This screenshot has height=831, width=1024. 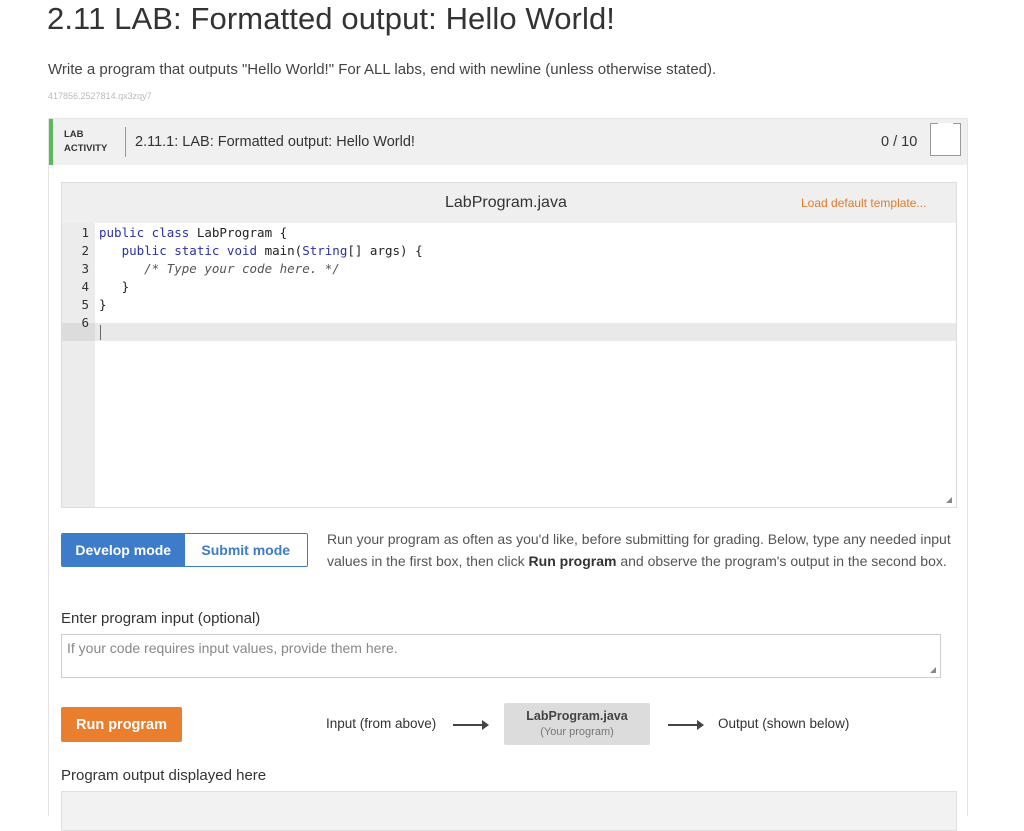 What do you see at coordinates (114, 286) in the screenshot?
I see `code-line-4: }` at bounding box center [114, 286].